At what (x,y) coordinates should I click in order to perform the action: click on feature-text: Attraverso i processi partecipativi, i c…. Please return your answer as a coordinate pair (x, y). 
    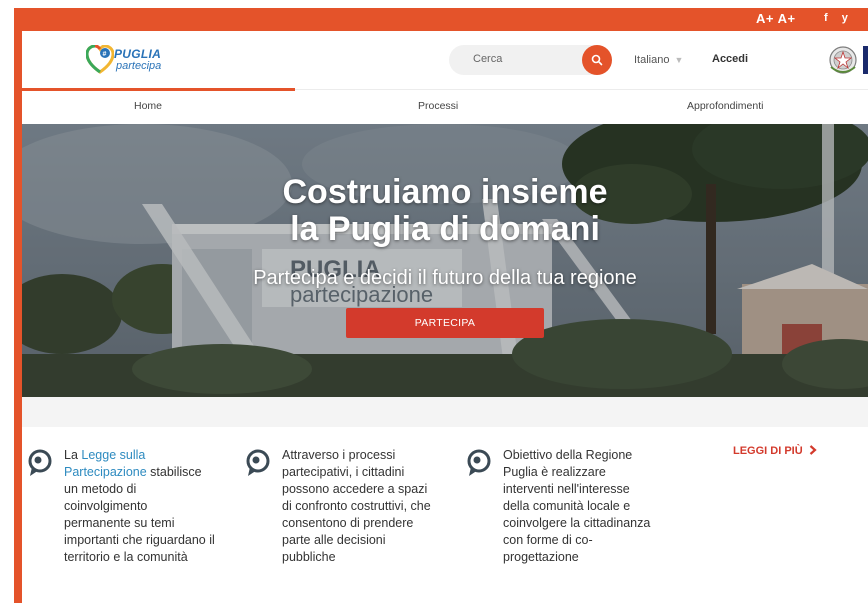
    Looking at the image, I should click on (356, 506).